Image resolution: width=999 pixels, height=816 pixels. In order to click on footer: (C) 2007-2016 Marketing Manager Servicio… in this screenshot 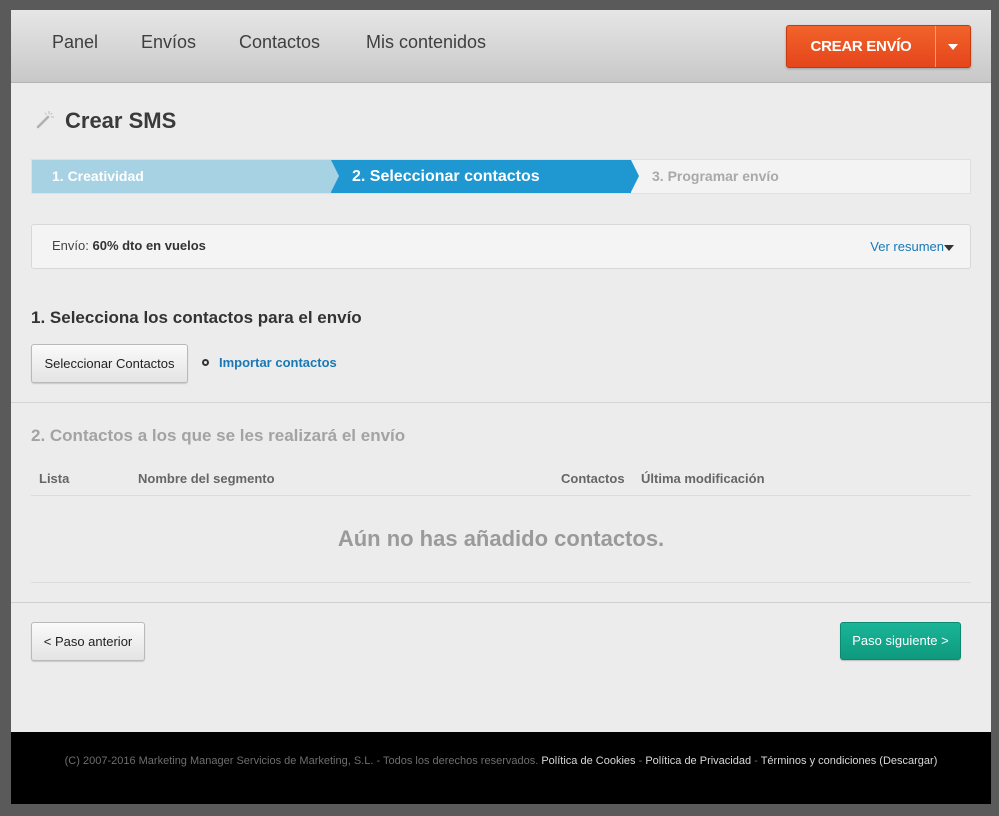, I will do `click(501, 768)`.